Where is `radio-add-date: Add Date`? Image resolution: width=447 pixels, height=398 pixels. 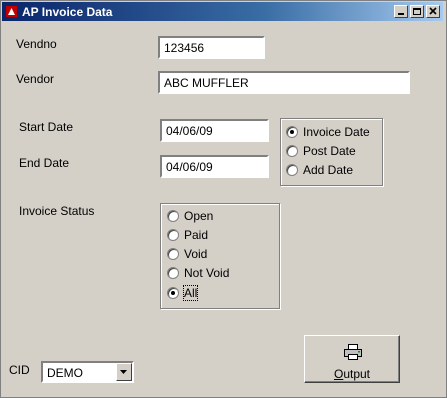
radio-add-date: Add Date is located at coordinates (319, 170).